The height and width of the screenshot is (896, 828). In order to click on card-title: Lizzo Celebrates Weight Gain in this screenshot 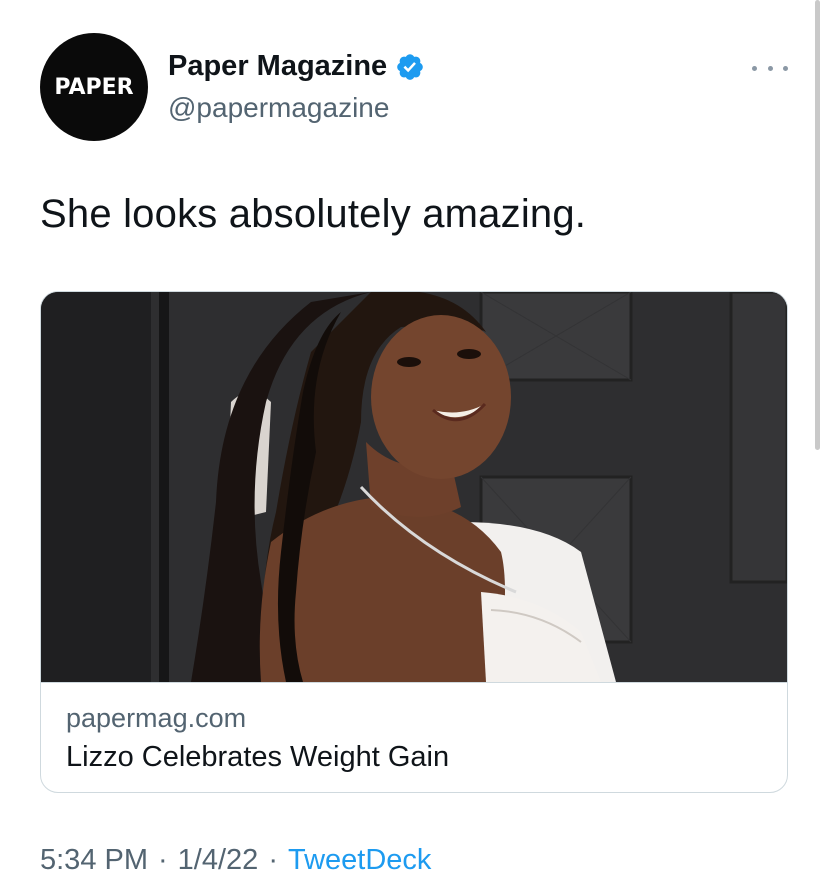, I will do `click(258, 757)`.